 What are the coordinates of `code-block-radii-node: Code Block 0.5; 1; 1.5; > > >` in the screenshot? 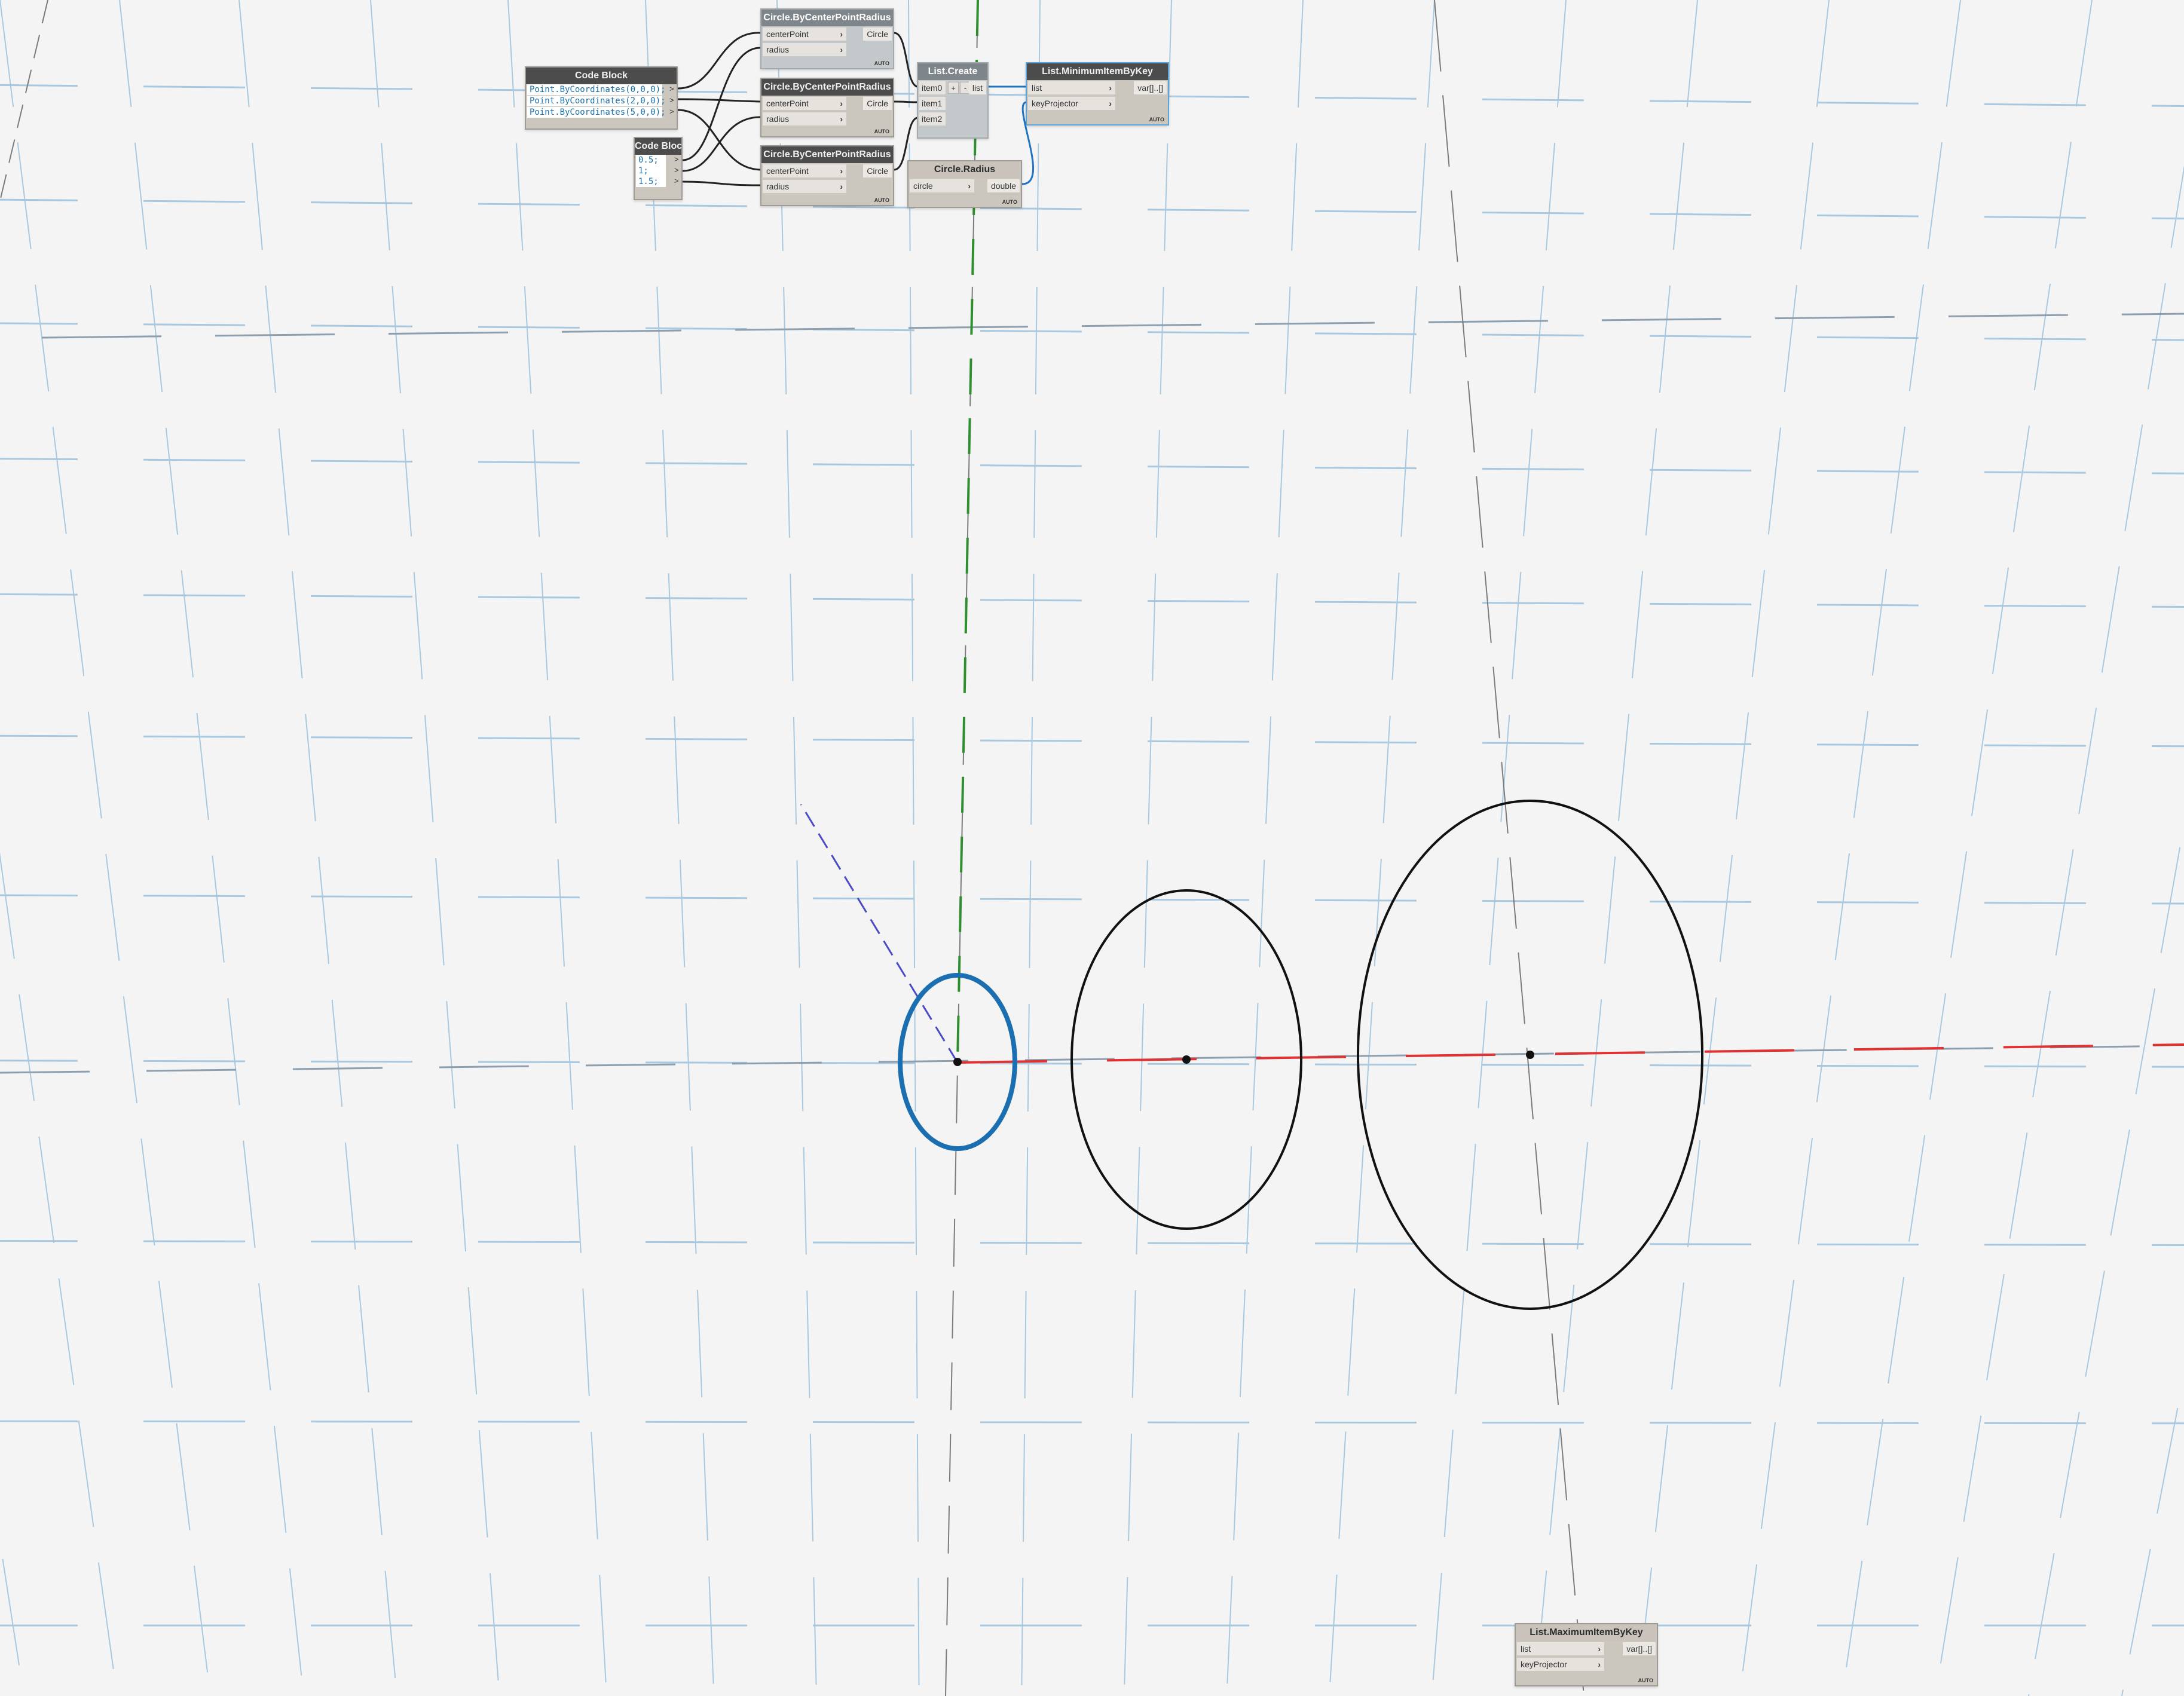 It's located at (658, 168).